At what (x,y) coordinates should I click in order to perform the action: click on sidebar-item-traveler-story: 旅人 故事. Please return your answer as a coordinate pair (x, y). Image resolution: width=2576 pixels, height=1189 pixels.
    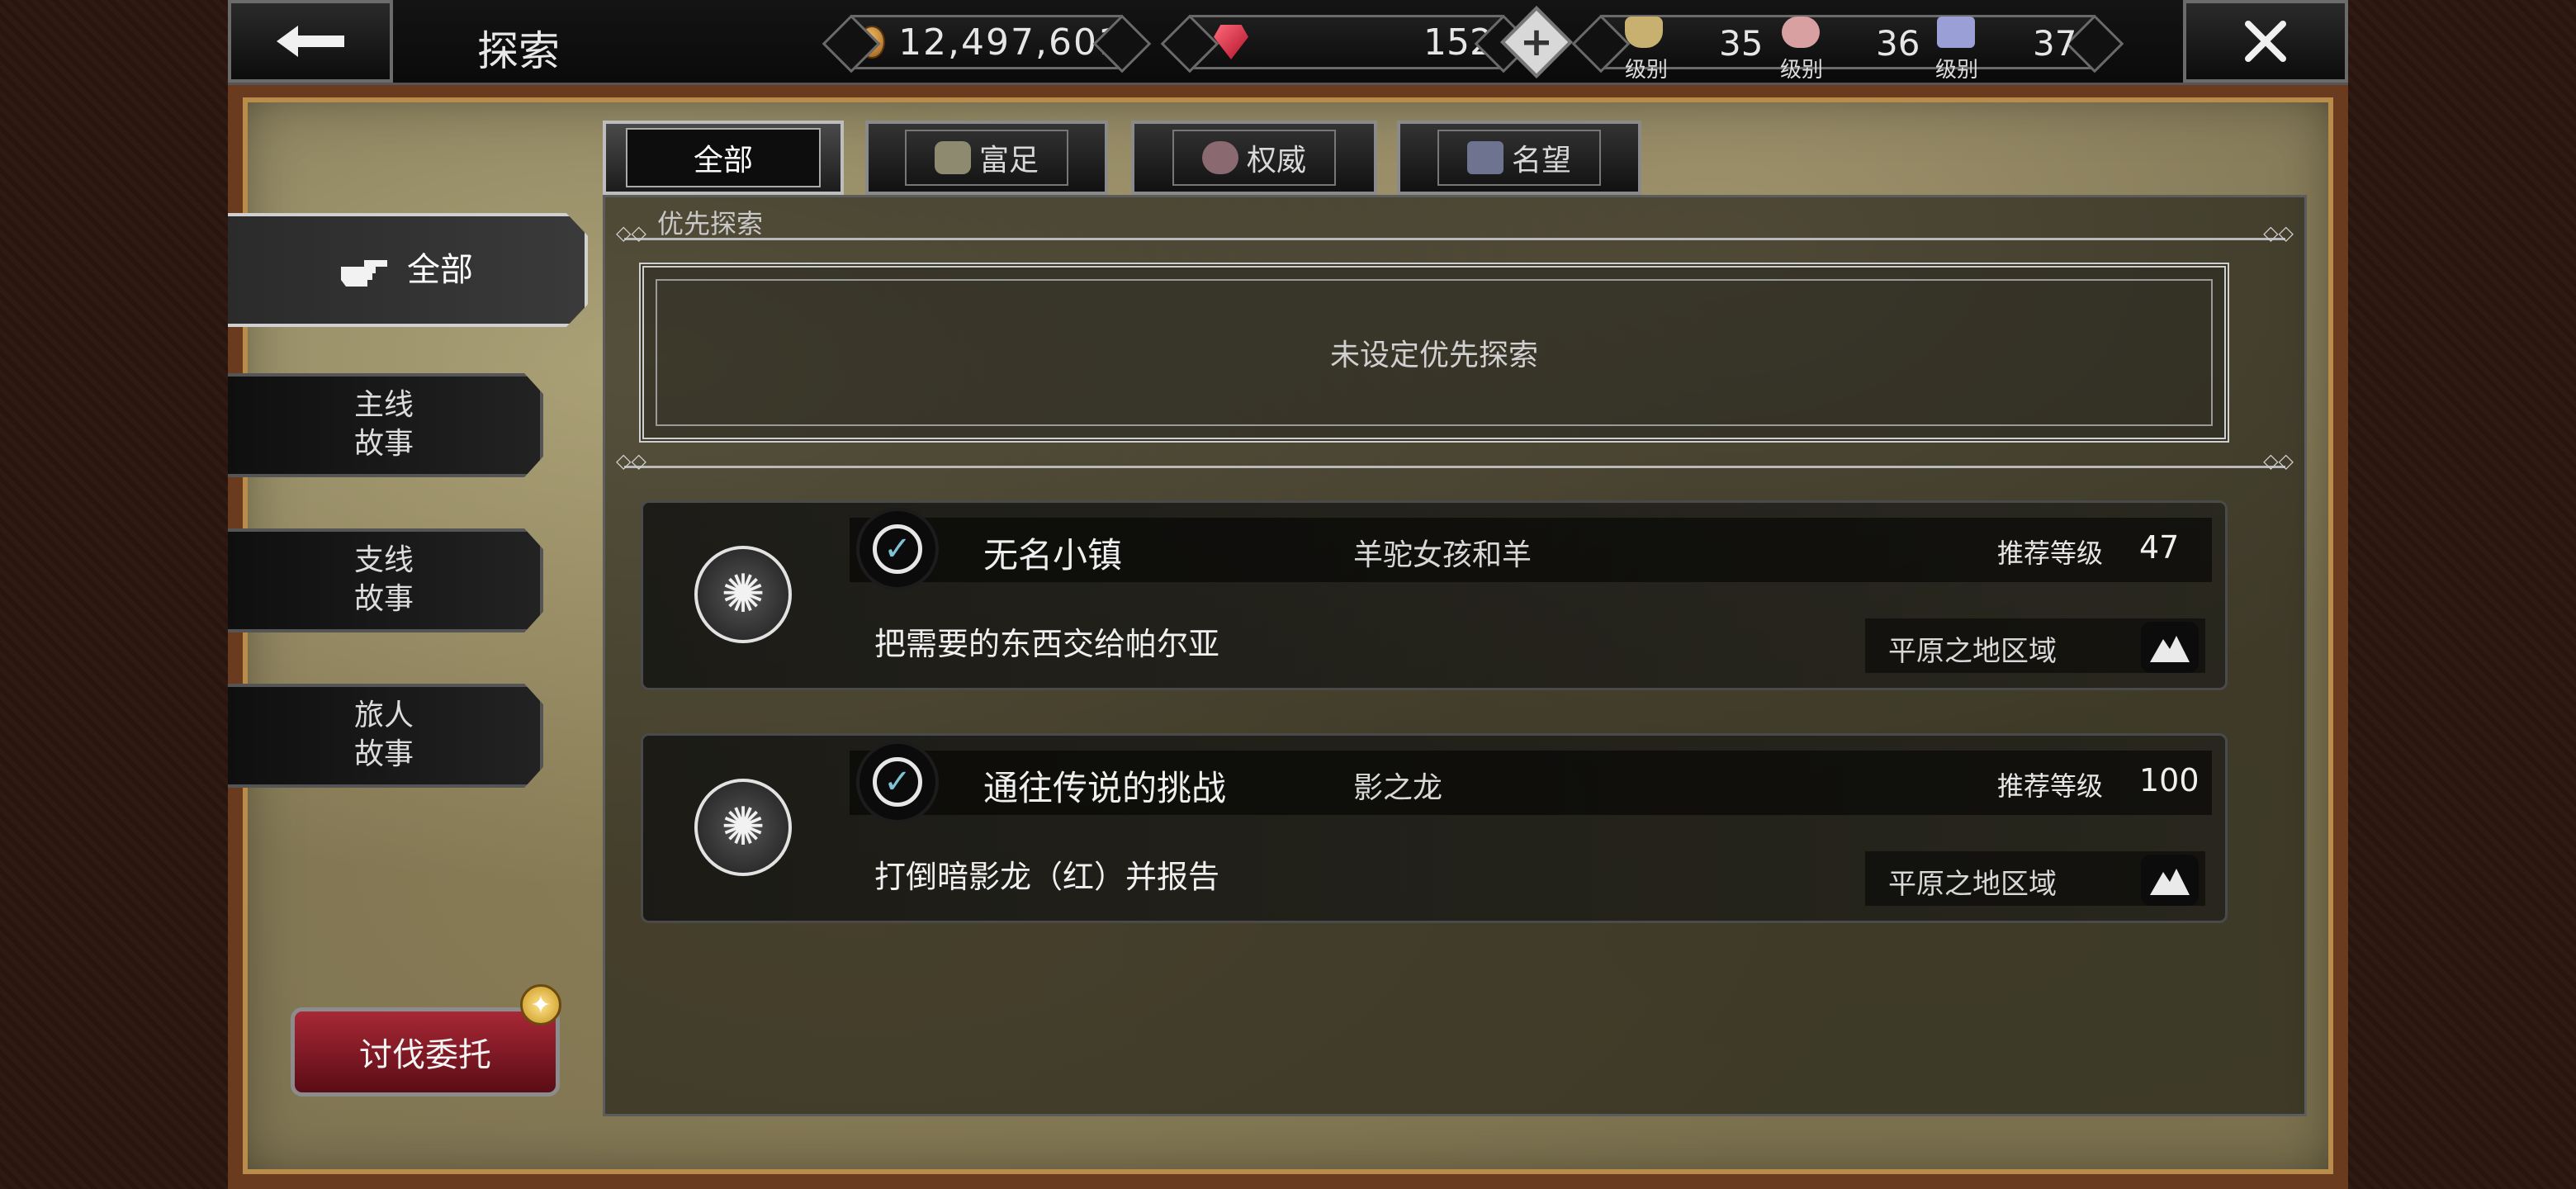
    Looking at the image, I should click on (385, 736).